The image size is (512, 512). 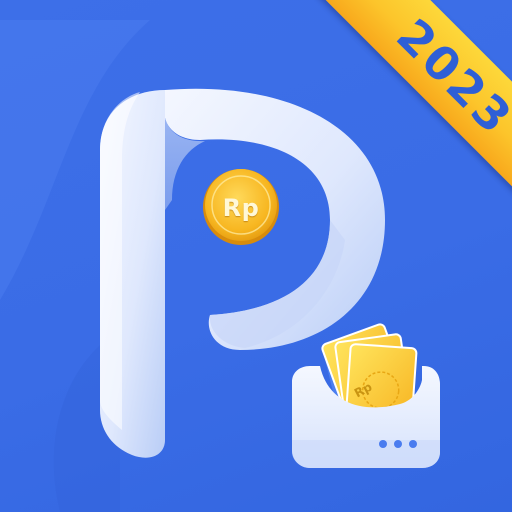 I want to click on coin-currency-label: Rp, so click(x=241, y=208).